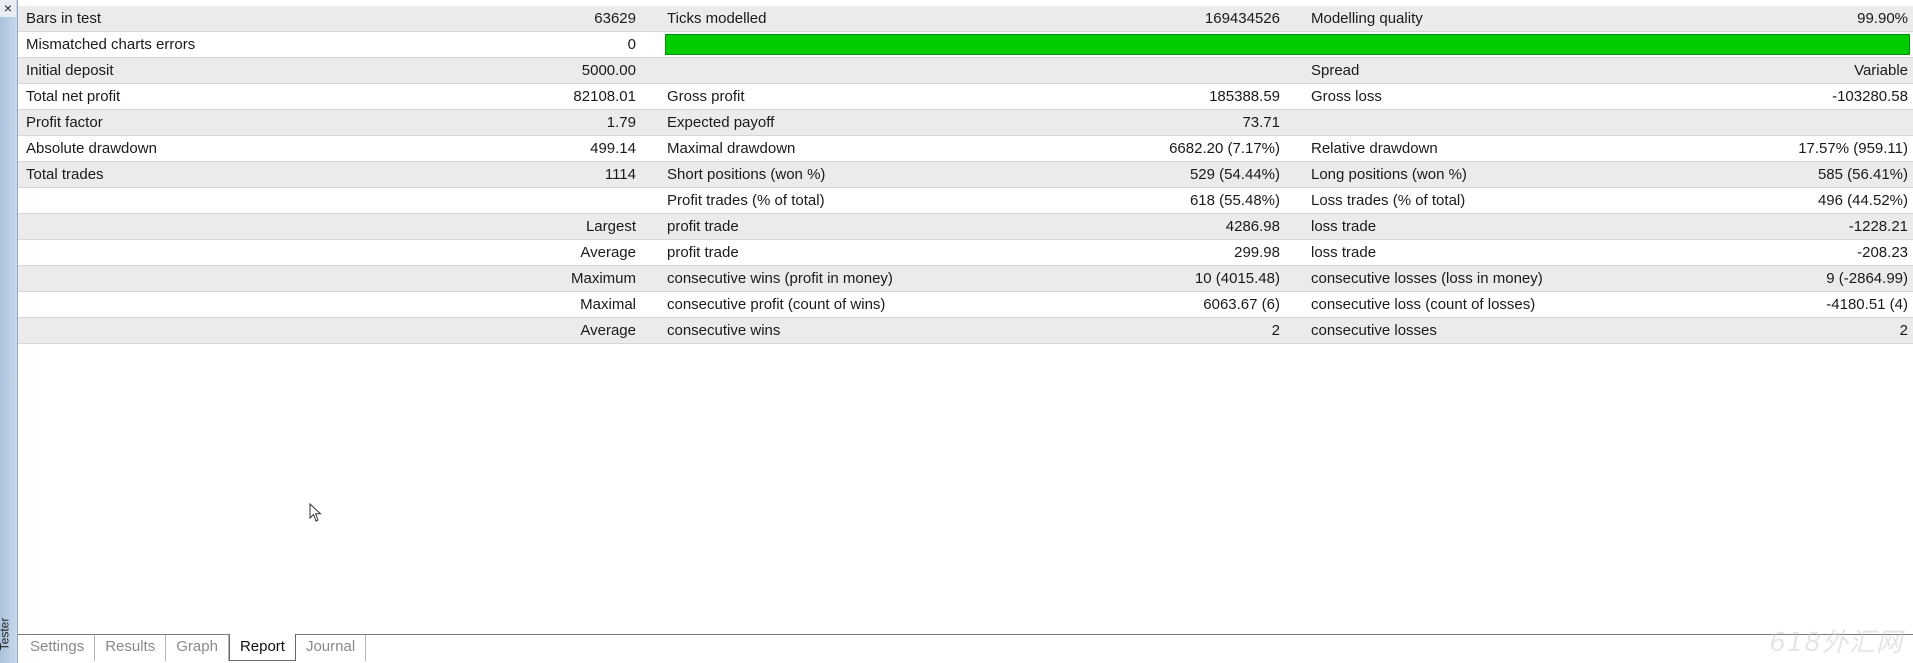 Image resolution: width=1913 pixels, height=663 pixels. Describe the element at coordinates (604, 96) in the screenshot. I see `report-value: 82108.01` at that location.